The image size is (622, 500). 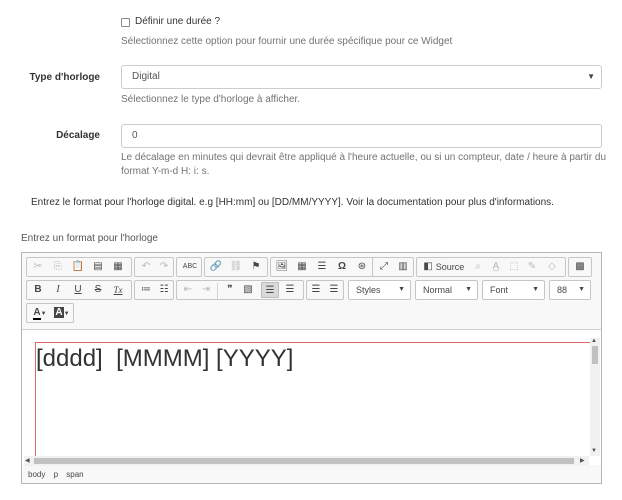 What do you see at coordinates (190, 267) in the screenshot?
I see `spellcheck-icon: ABC` at bounding box center [190, 267].